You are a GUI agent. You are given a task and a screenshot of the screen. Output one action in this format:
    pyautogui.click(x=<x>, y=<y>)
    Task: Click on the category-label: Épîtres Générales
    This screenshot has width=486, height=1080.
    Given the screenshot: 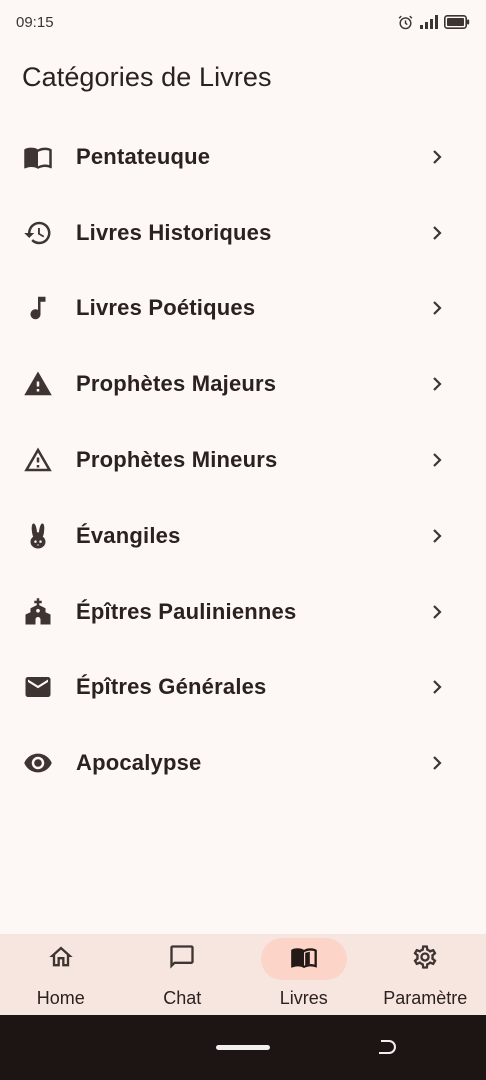 What is the action you would take?
    pyautogui.click(x=171, y=687)
    